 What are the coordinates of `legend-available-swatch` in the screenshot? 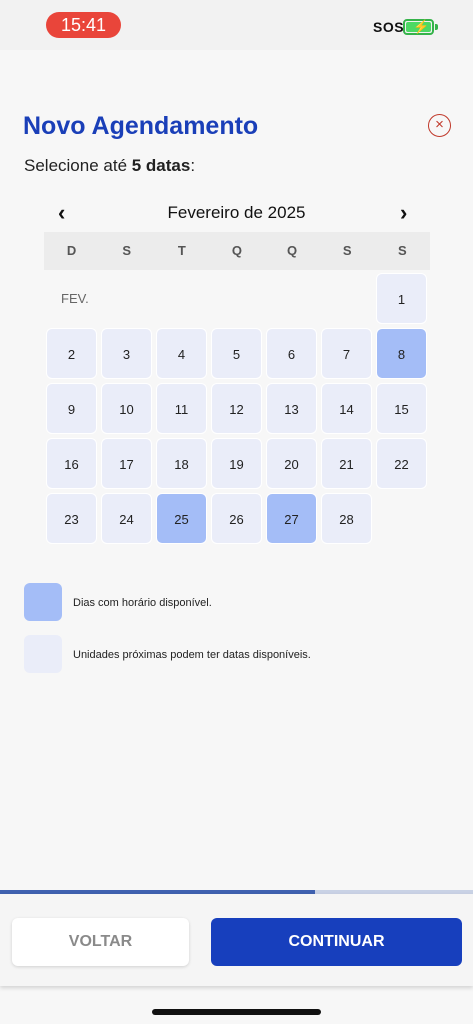 It's located at (43, 602).